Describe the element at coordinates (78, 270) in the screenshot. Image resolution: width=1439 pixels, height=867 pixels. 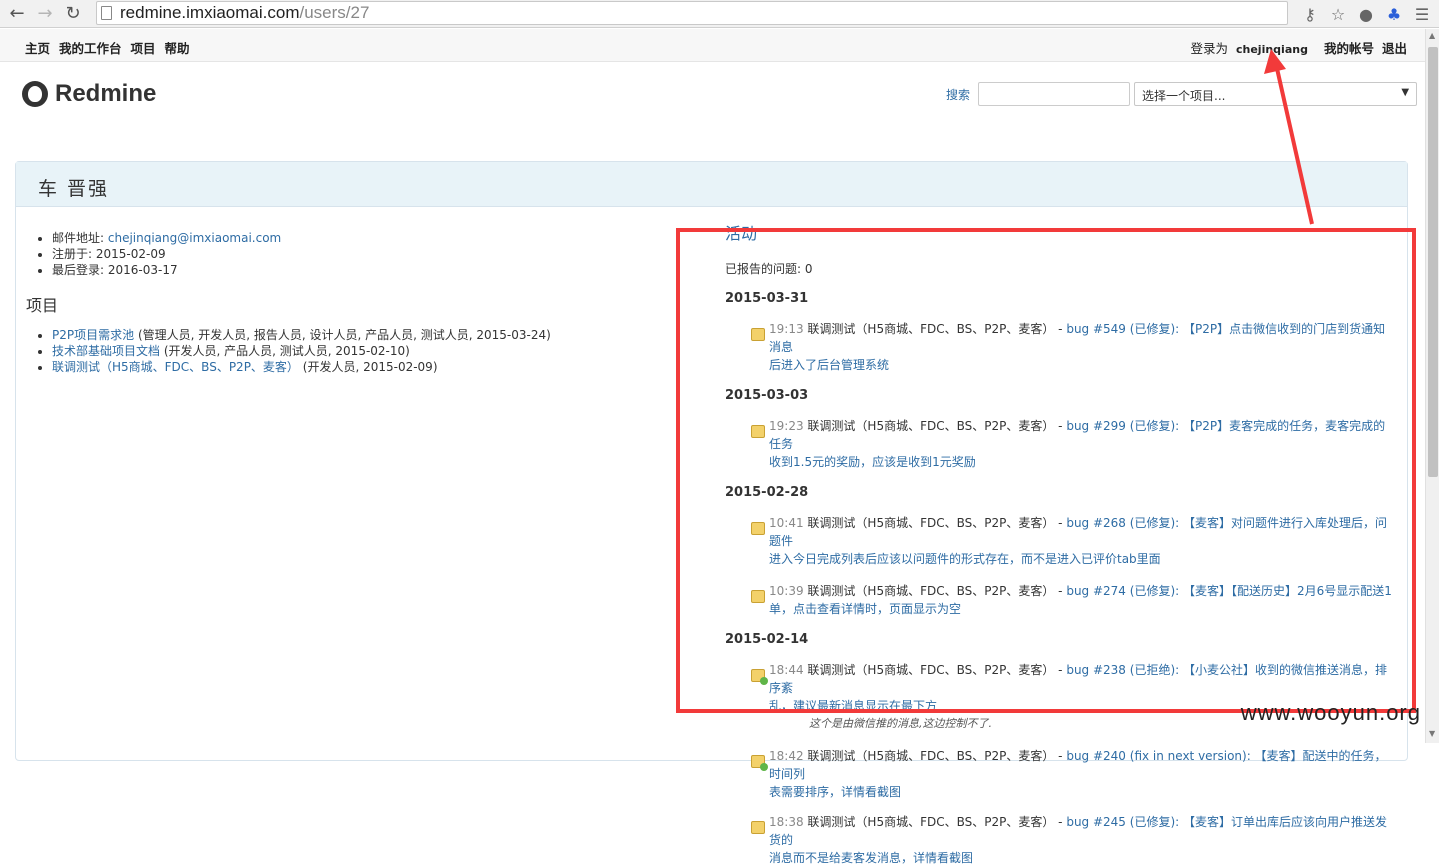
I see `last-login-label: 最后登录:` at that location.